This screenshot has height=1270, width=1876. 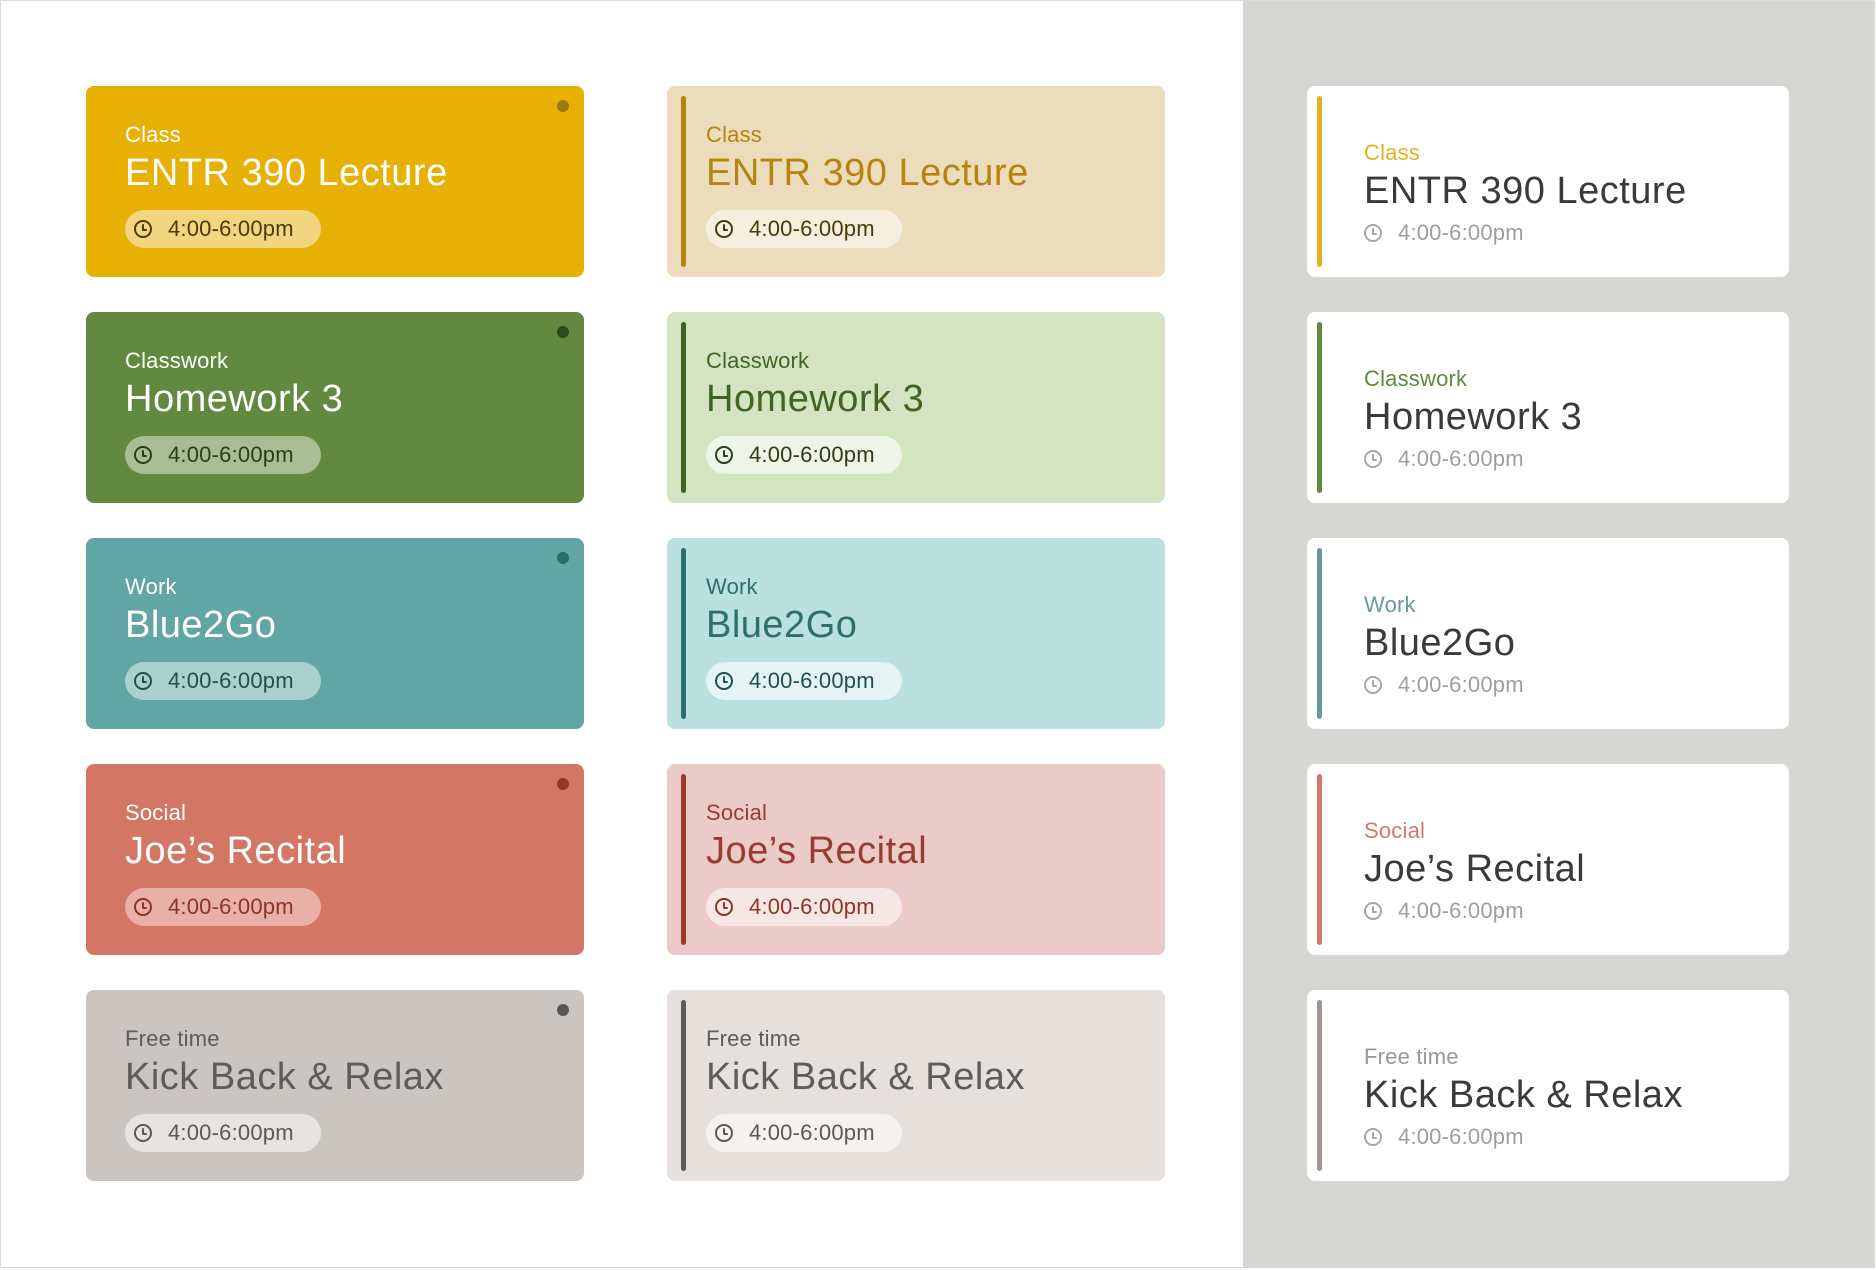 What do you see at coordinates (1548, 633) in the screenshot?
I see `event-card-work-outlined: Work Blue2Go 4:00-6:00pm` at bounding box center [1548, 633].